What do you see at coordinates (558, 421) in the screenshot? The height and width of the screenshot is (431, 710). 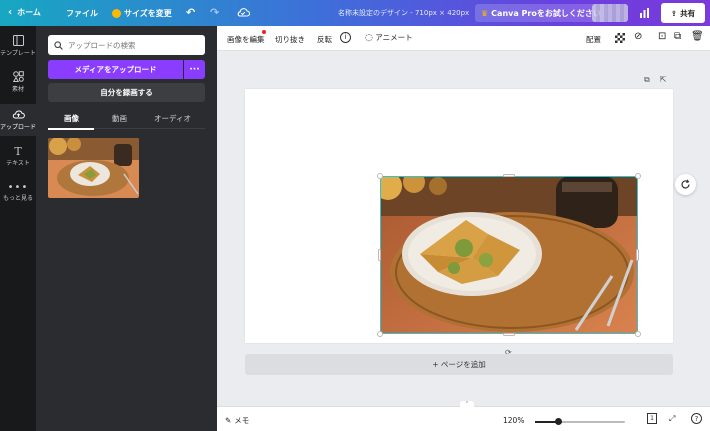 I see `zoom-slider-knob` at bounding box center [558, 421].